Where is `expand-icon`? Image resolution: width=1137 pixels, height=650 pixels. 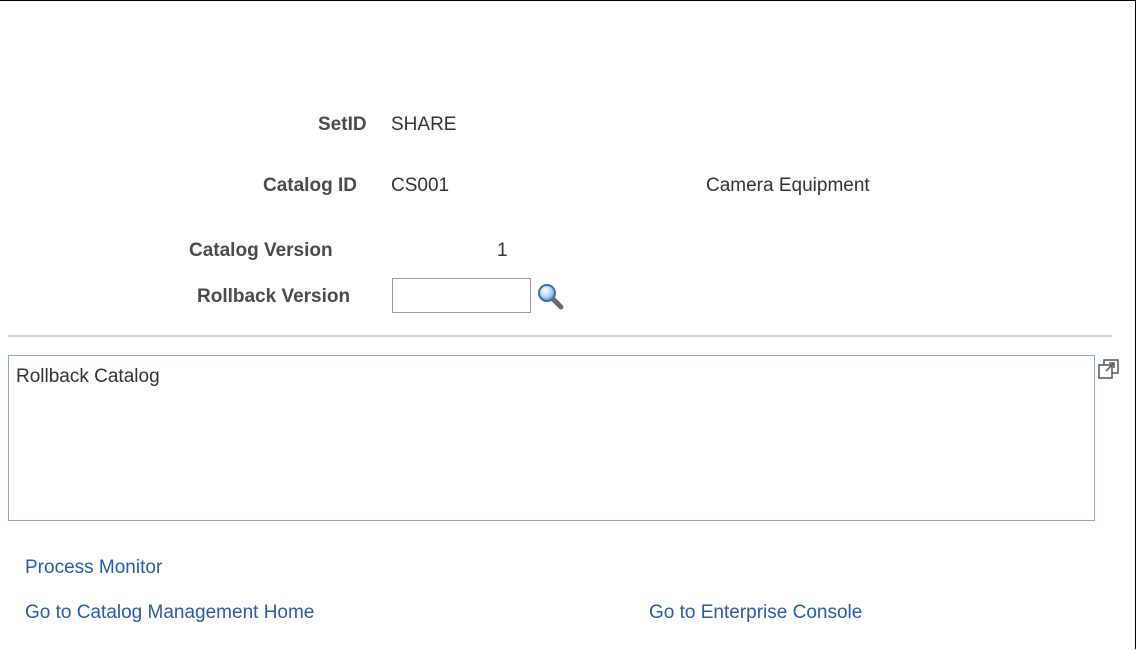 expand-icon is located at coordinates (1109, 369).